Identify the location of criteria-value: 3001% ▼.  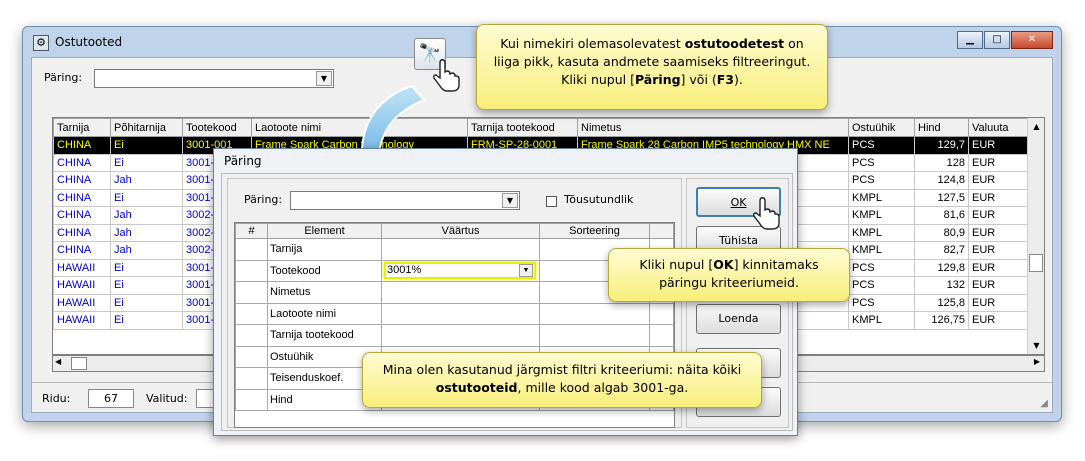
(460, 270).